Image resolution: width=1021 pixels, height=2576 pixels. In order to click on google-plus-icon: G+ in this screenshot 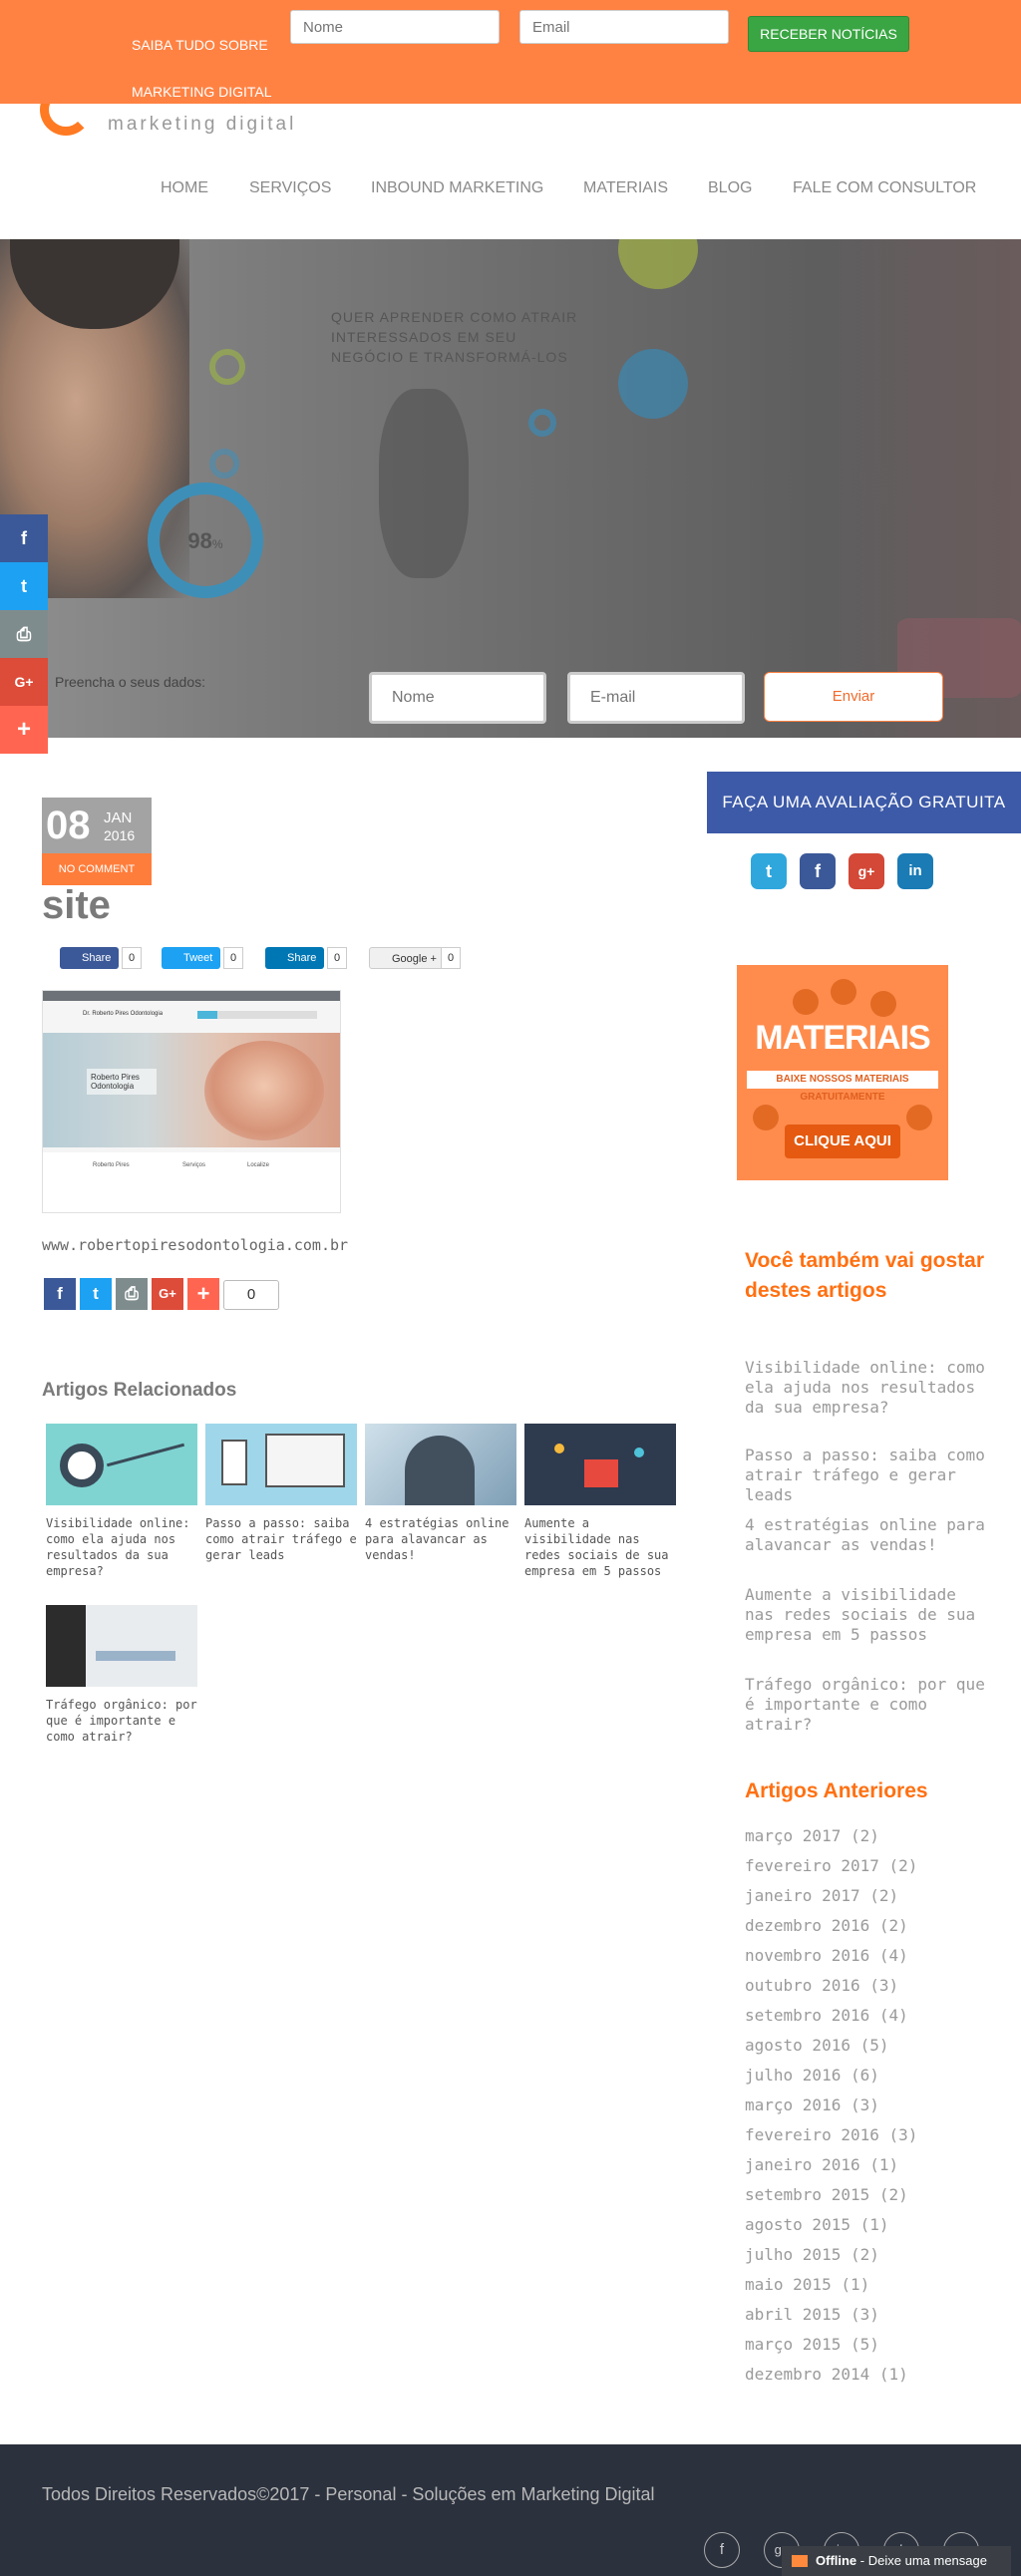, I will do `click(167, 1294)`.